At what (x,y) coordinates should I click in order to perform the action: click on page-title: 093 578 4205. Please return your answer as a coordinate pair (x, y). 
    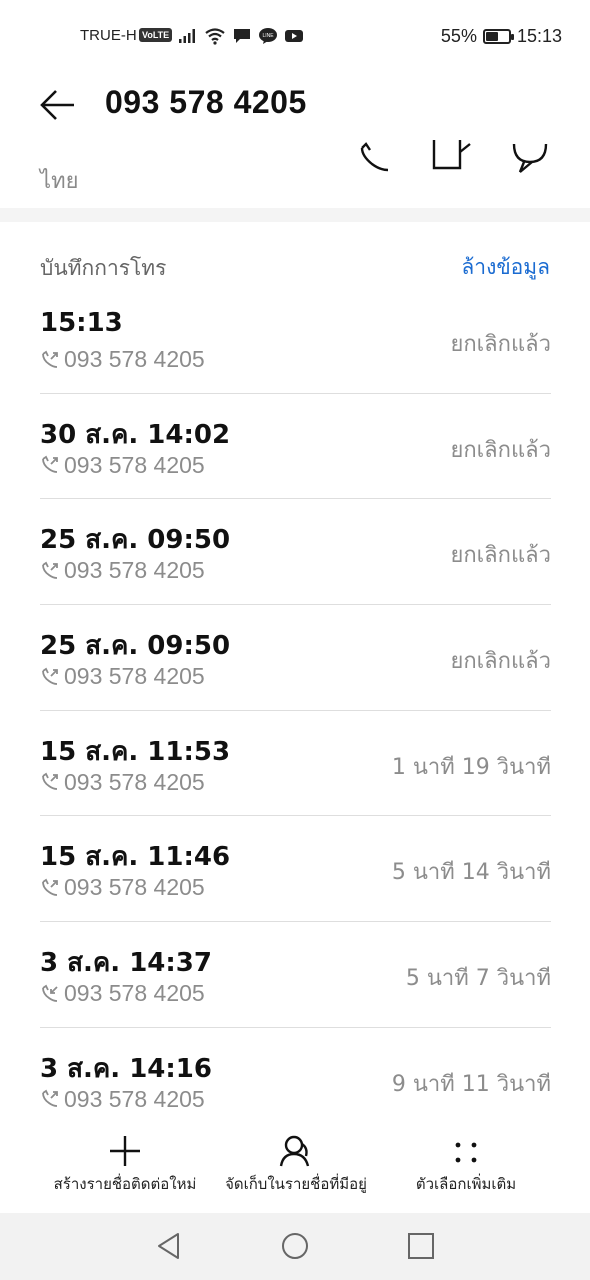
    Looking at the image, I should click on (206, 102).